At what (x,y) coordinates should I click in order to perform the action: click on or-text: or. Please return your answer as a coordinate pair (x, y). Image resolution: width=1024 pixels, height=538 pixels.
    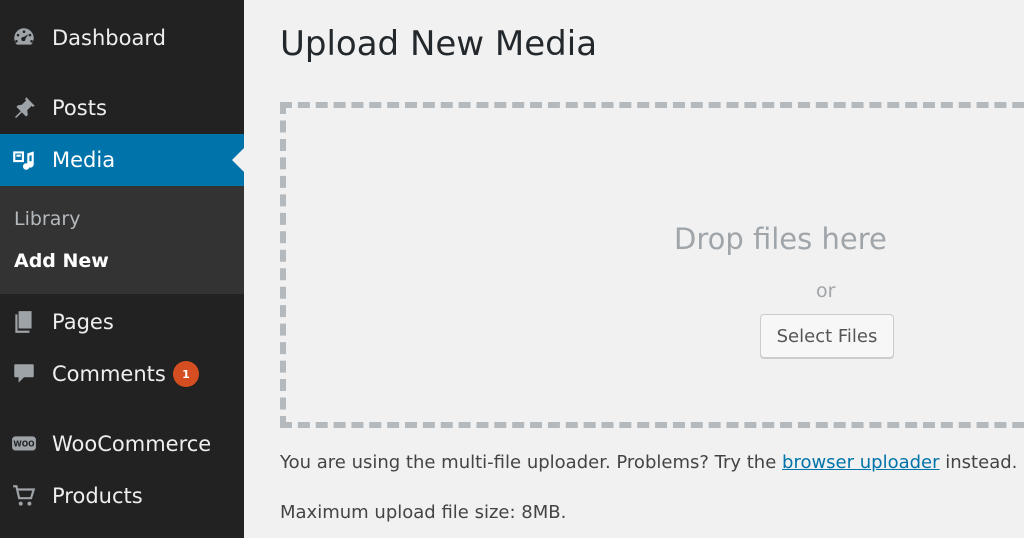
    Looking at the image, I should click on (826, 291).